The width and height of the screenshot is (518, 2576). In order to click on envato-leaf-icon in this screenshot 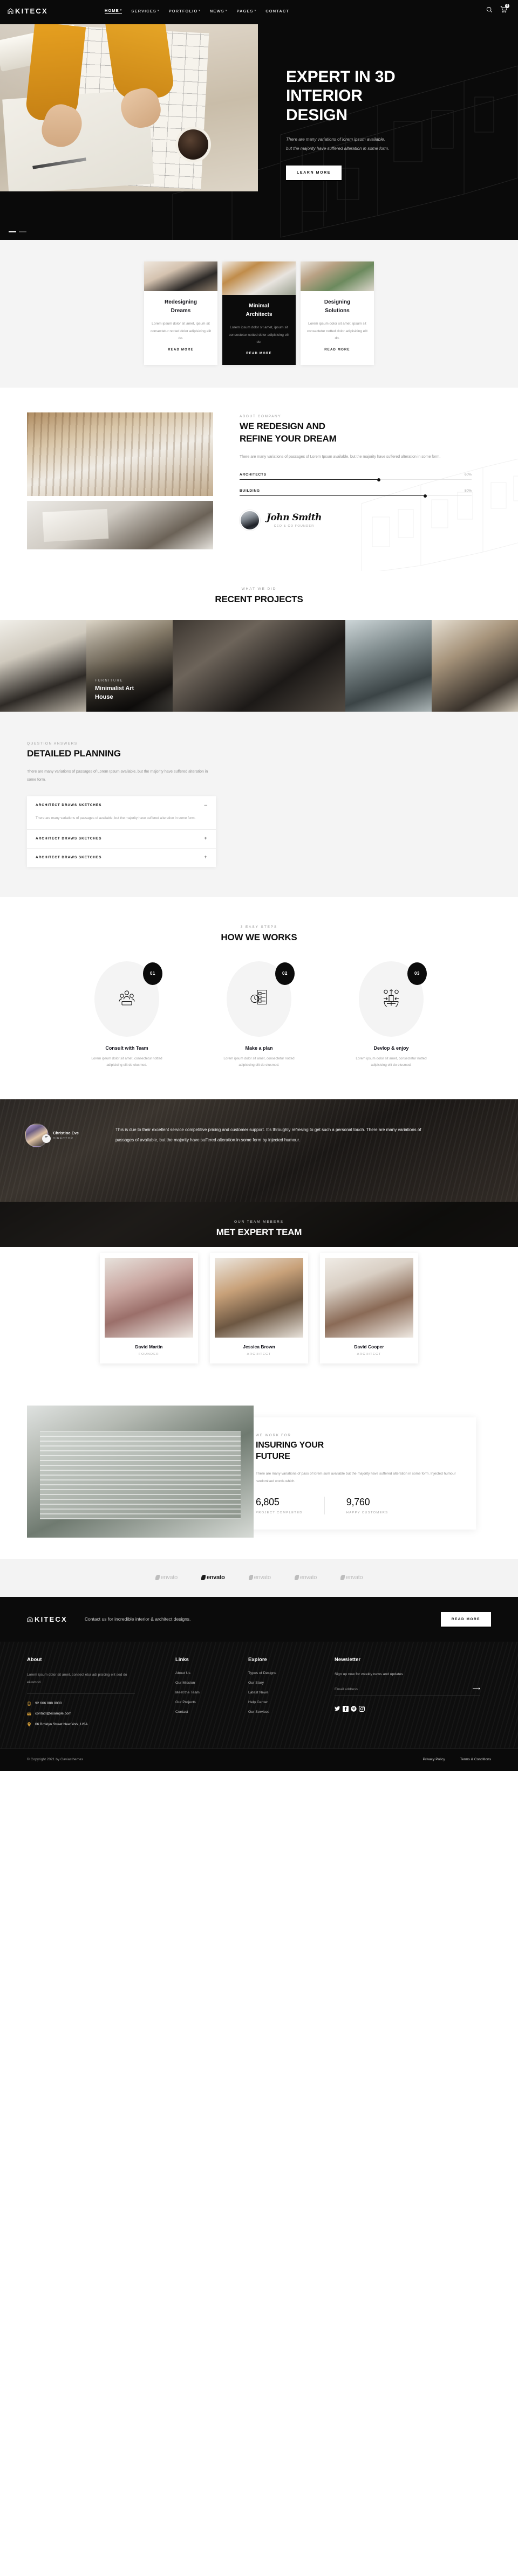, I will do `click(157, 1577)`.